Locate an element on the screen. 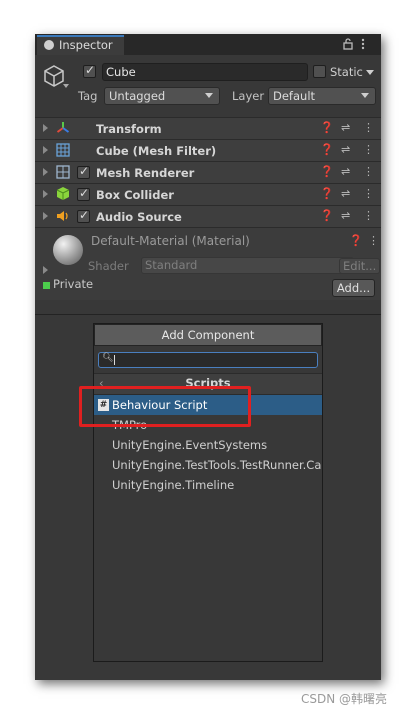 The height and width of the screenshot is (714, 415). audio-source-icon is located at coordinates (62, 216).